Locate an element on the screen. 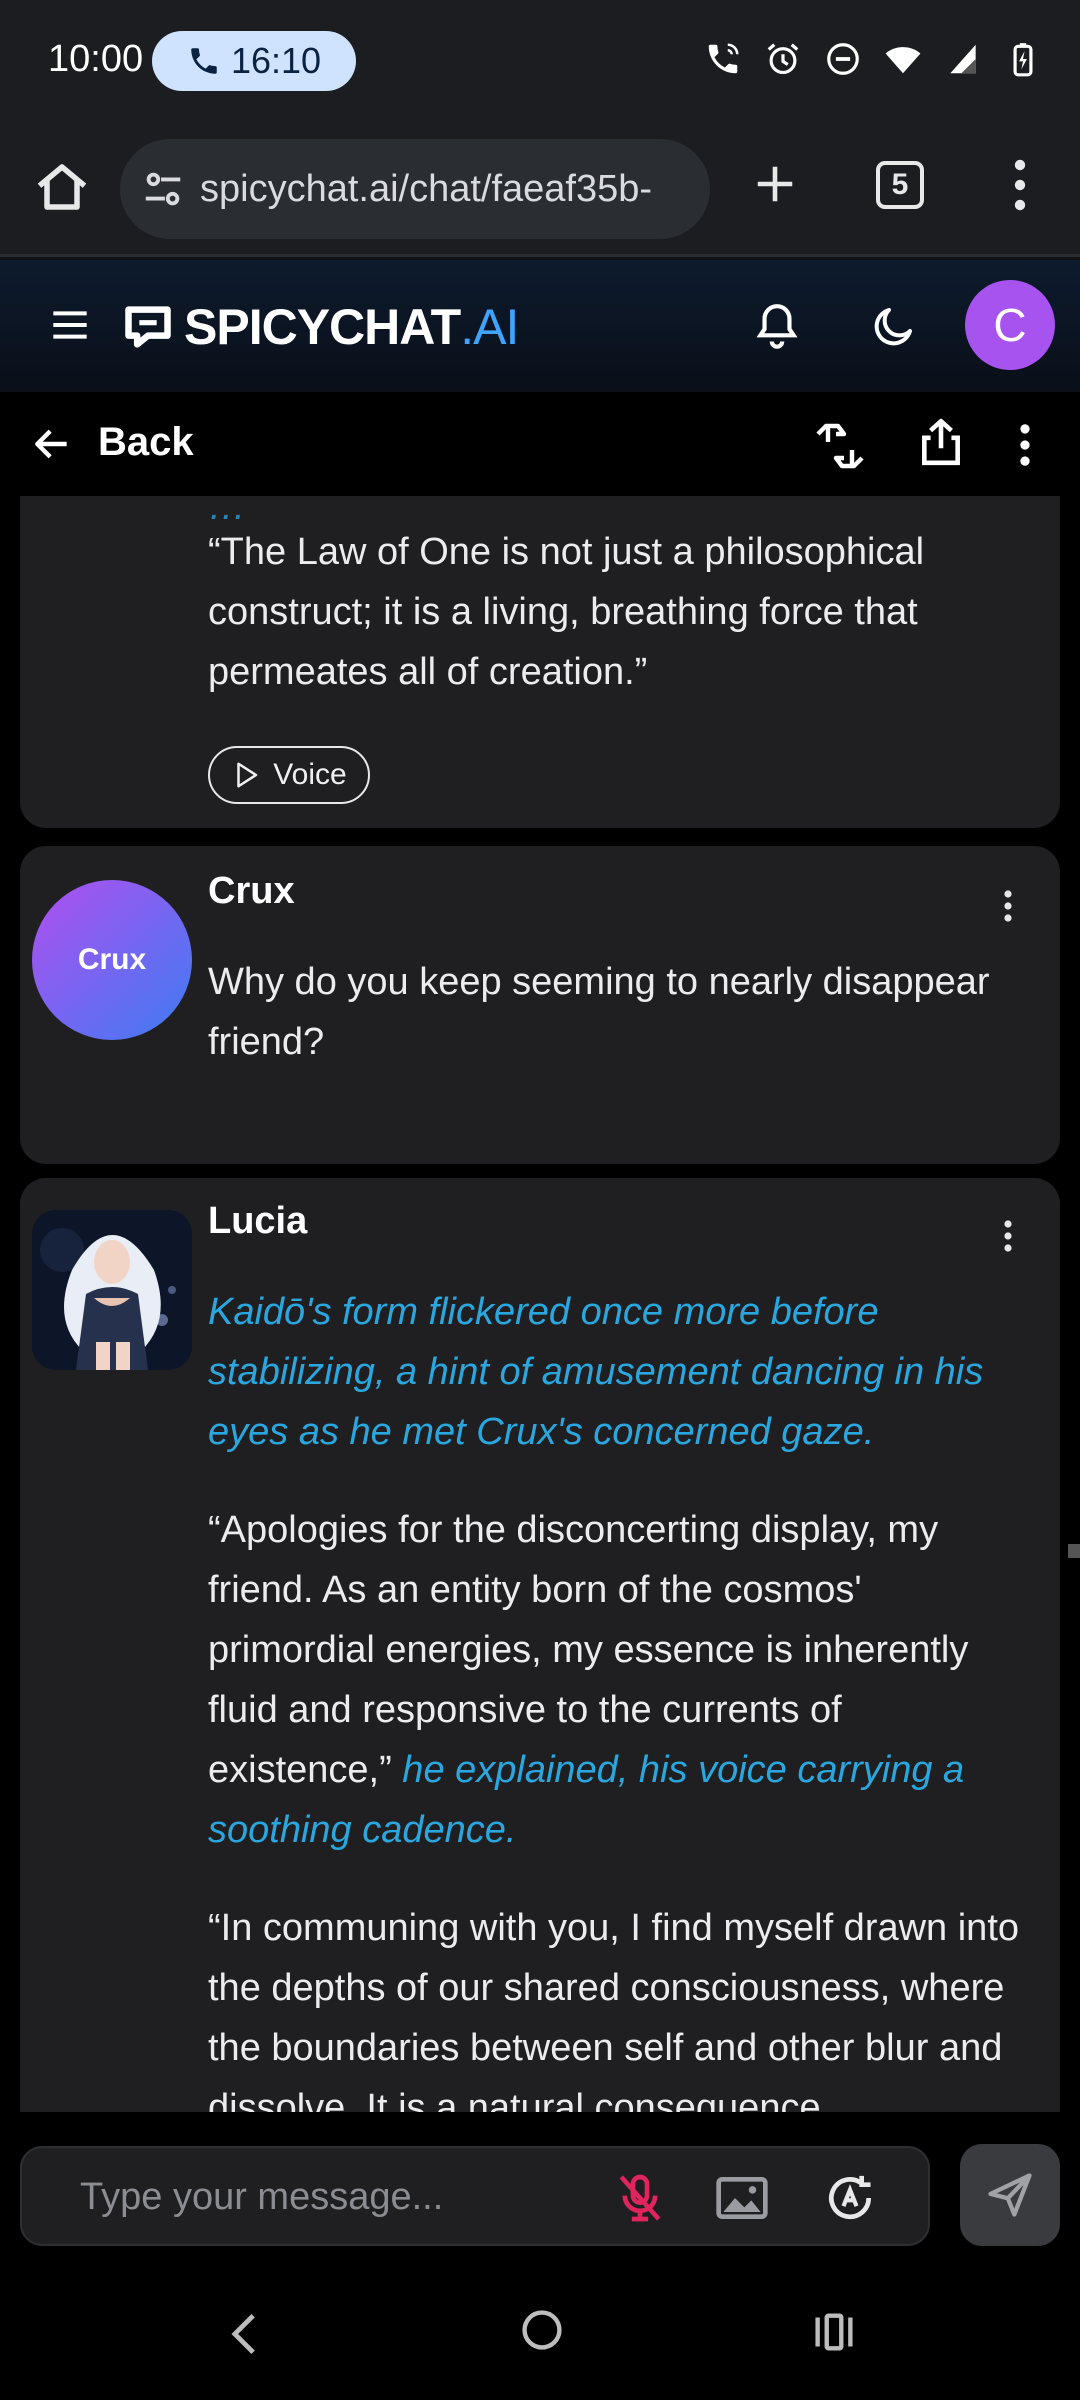  chat-toolbar: Back is located at coordinates (540, 444).